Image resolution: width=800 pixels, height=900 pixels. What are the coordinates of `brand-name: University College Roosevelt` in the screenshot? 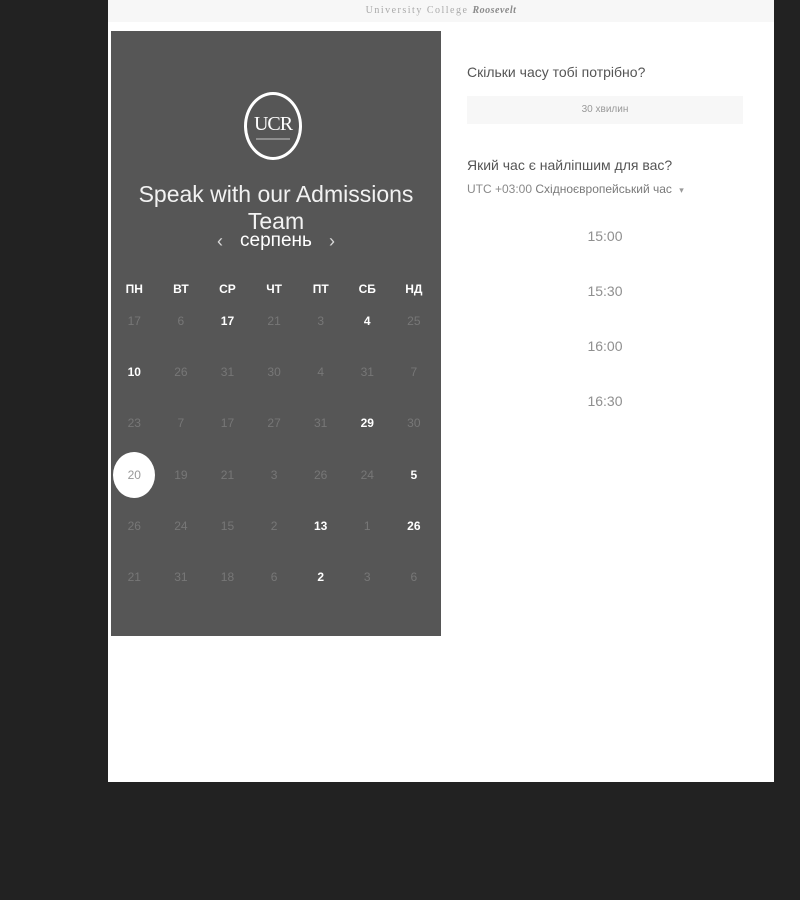 It's located at (441, 10).